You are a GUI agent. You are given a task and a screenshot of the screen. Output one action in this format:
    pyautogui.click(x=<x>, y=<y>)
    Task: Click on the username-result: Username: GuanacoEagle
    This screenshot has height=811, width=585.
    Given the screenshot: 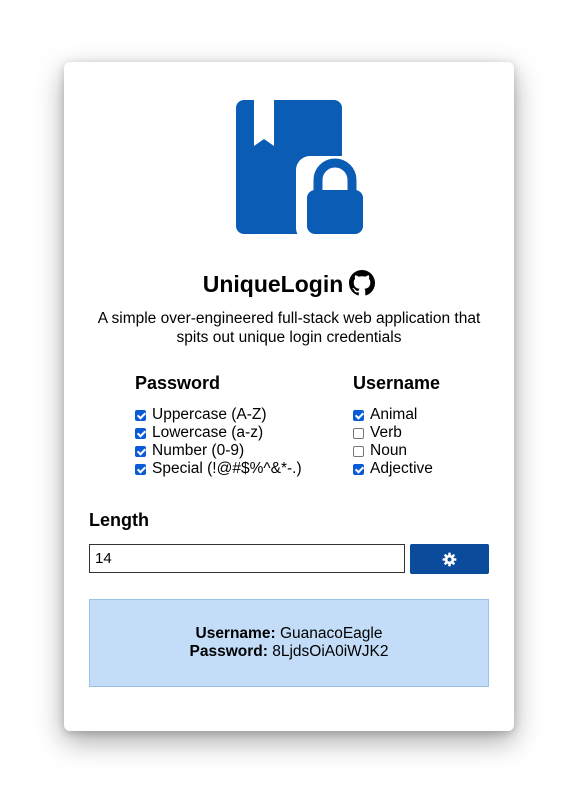 What is the action you would take?
    pyautogui.click(x=289, y=634)
    